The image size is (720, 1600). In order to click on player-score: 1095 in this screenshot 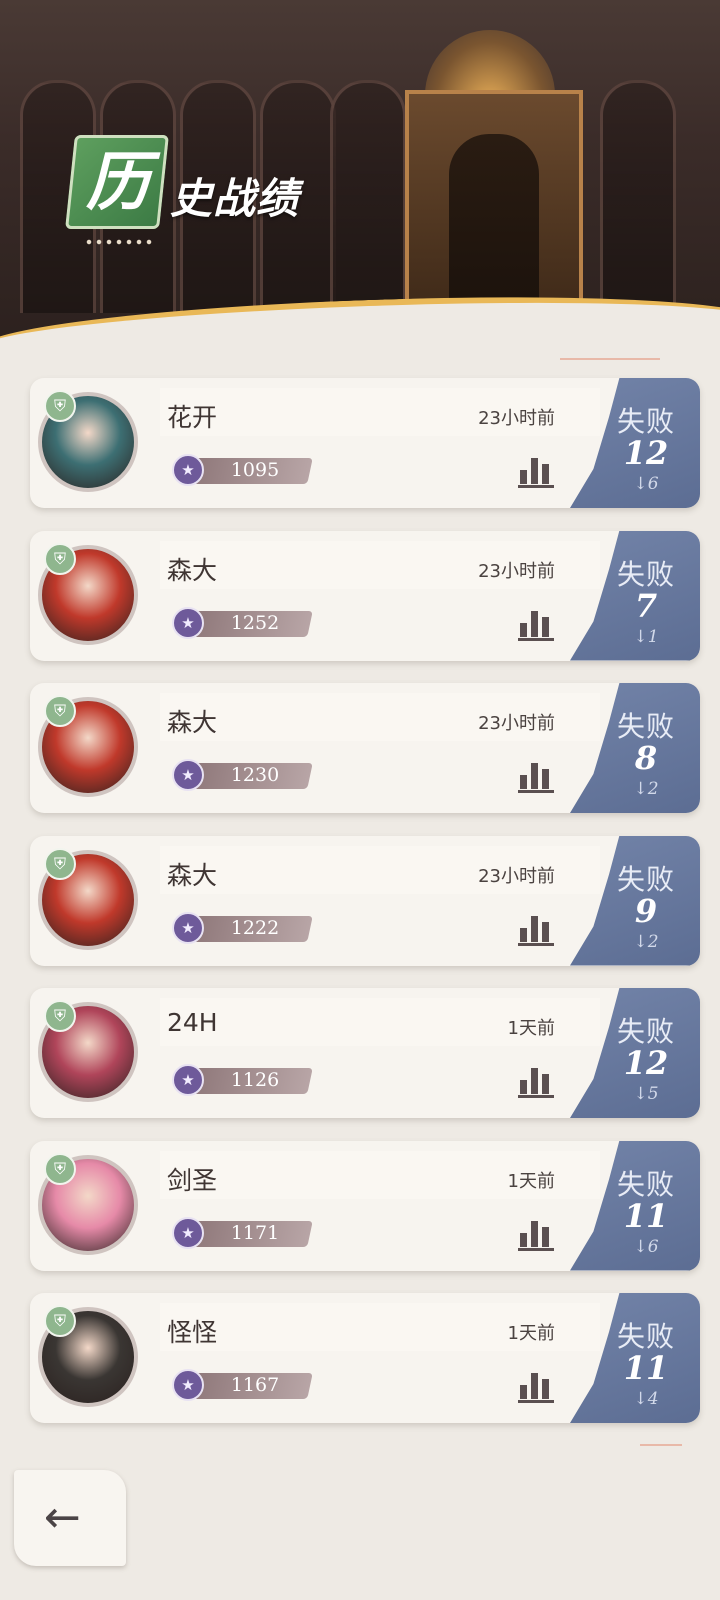, I will do `click(255, 470)`.